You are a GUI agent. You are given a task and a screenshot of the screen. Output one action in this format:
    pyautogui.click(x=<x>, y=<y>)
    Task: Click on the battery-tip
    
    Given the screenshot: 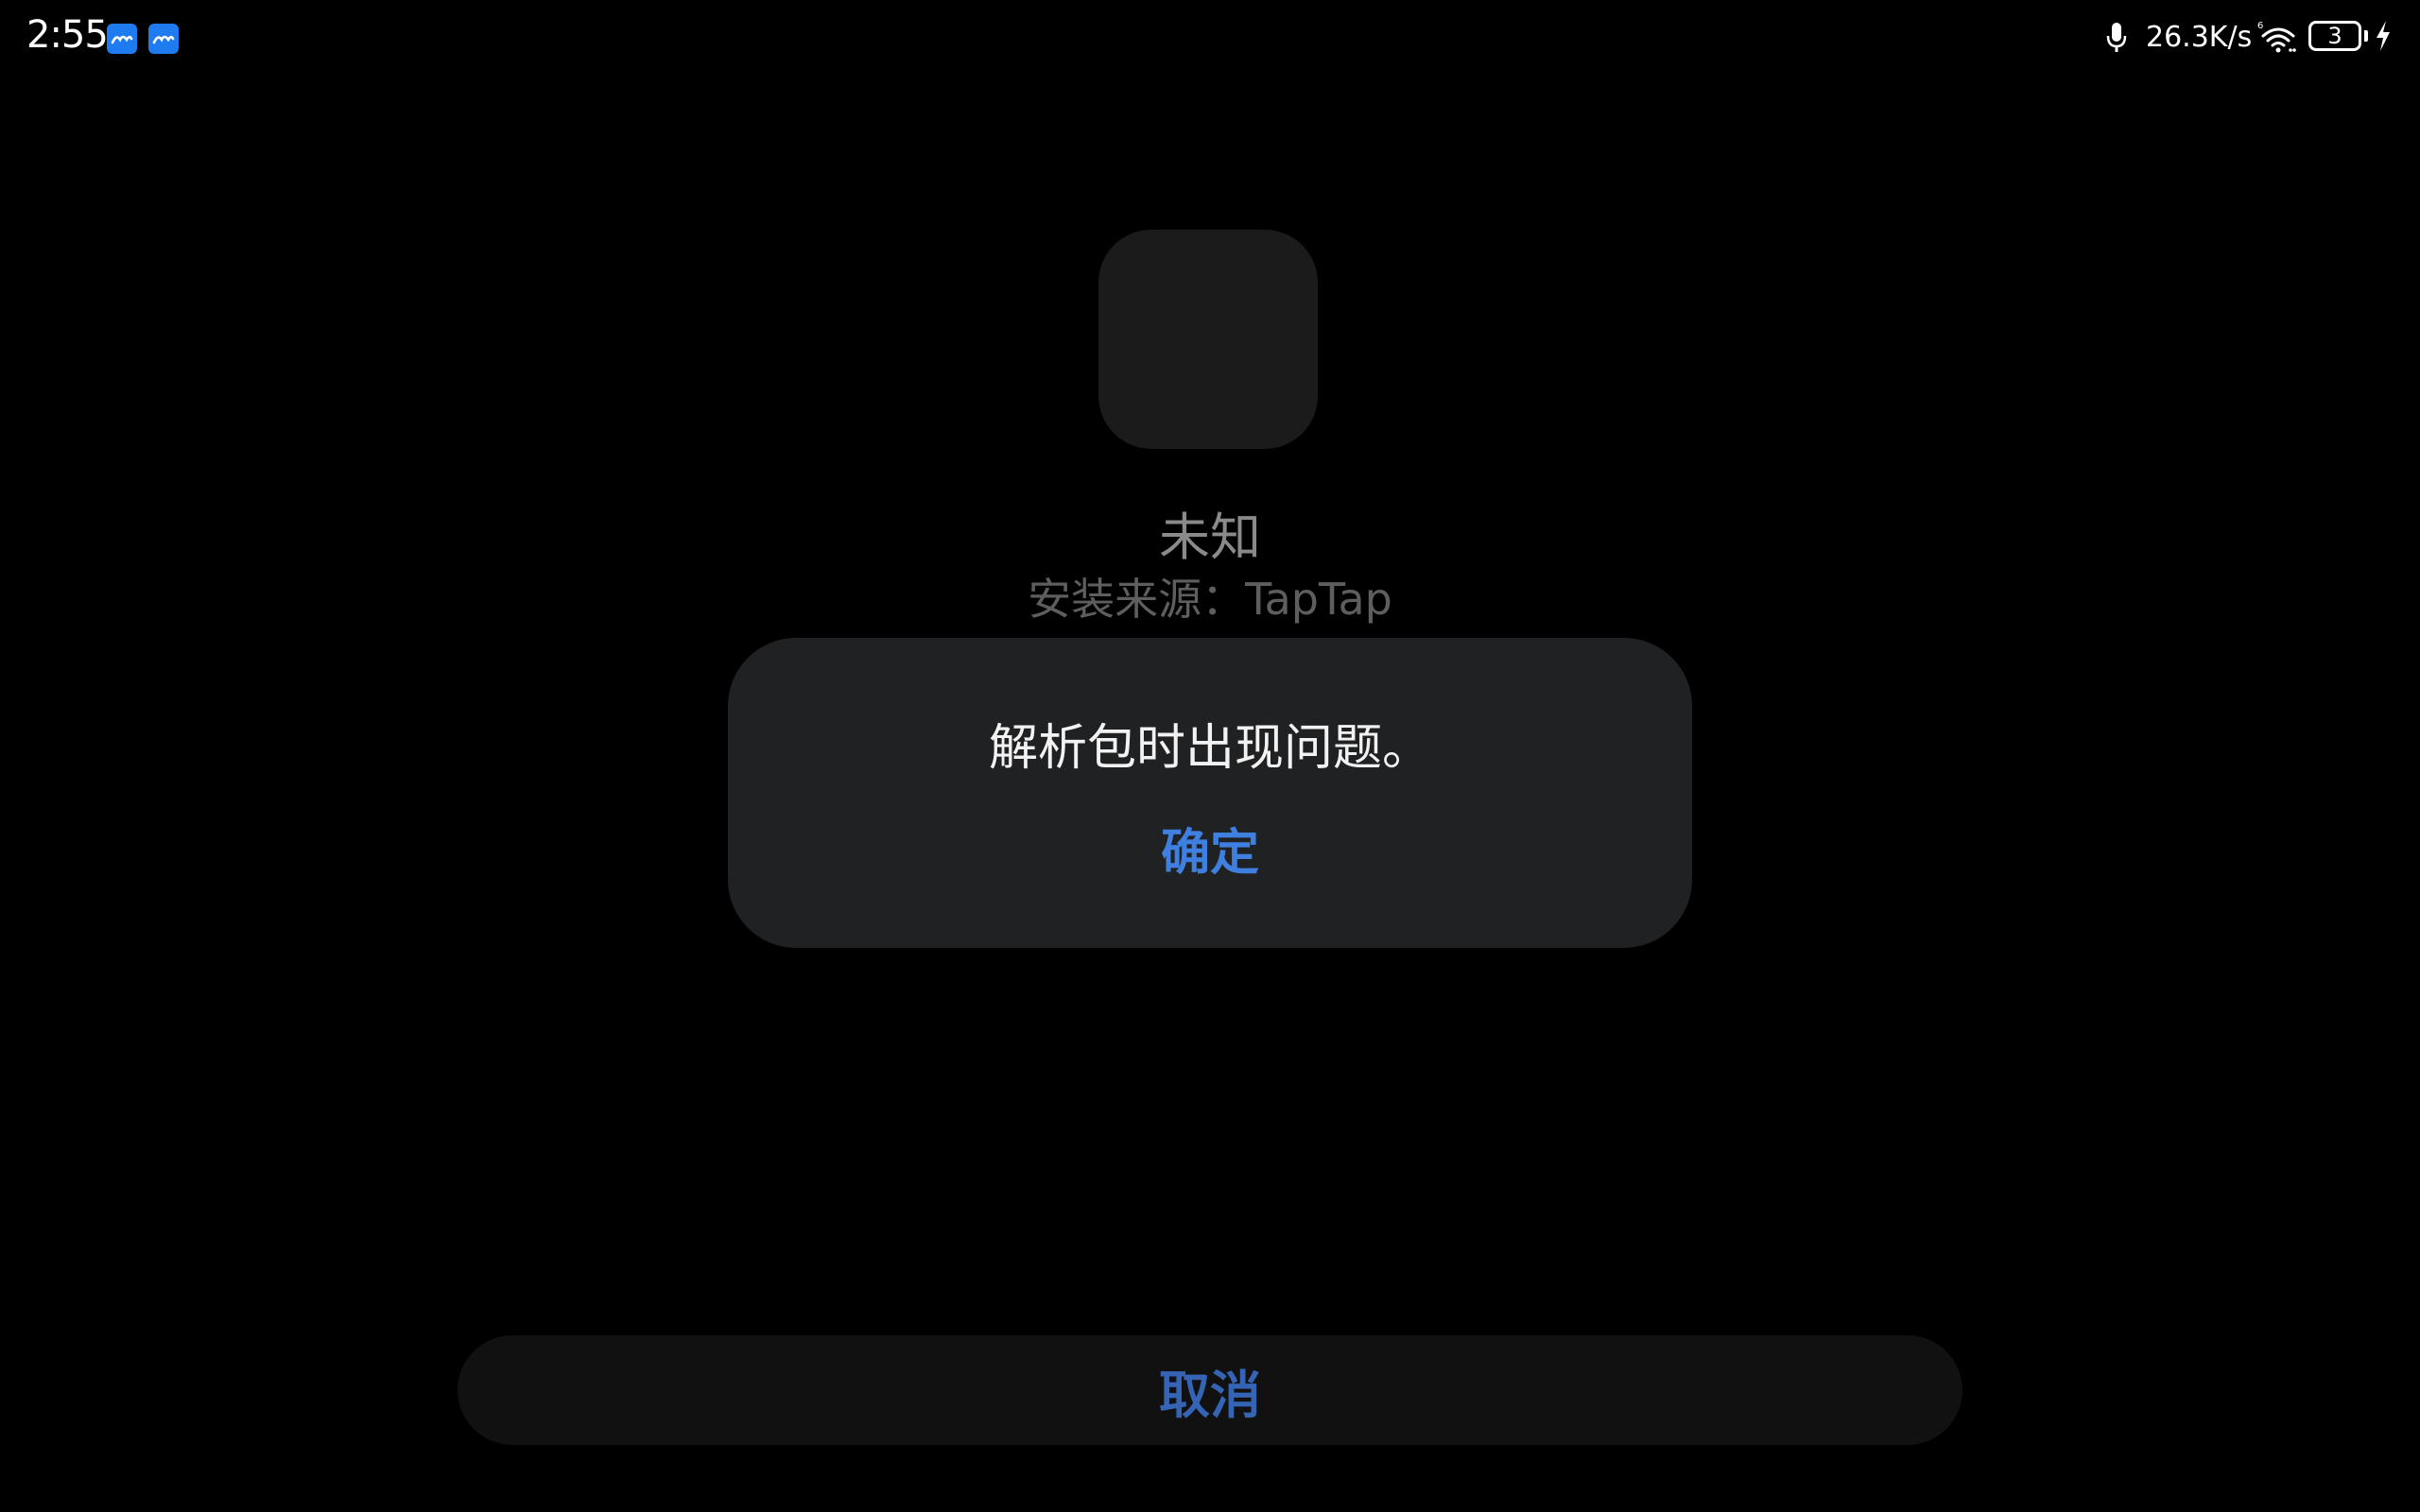 What is the action you would take?
    pyautogui.click(x=2366, y=36)
    